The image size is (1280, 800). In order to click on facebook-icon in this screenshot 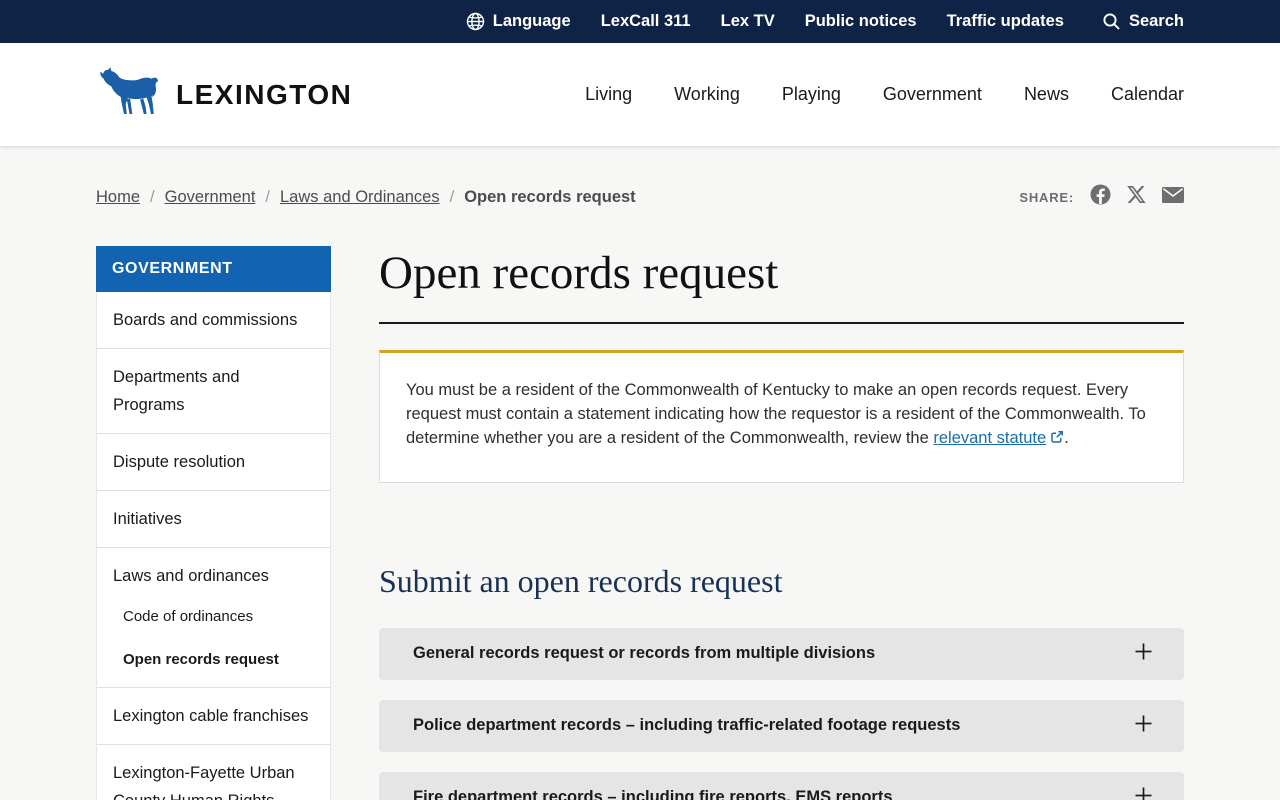, I will do `click(1100, 197)`.